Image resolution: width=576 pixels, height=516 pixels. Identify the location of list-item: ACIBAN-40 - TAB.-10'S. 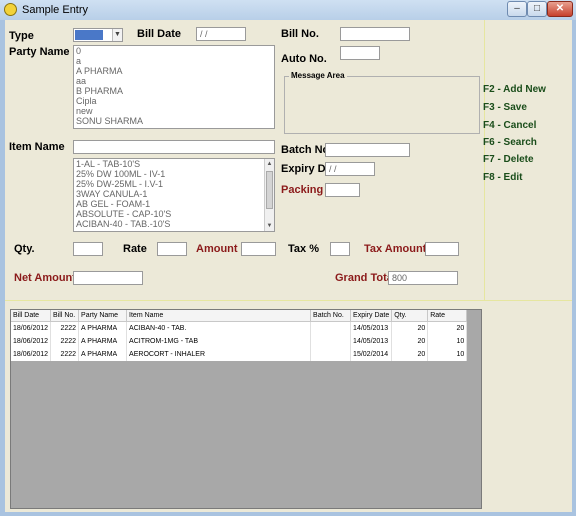
(174, 224).